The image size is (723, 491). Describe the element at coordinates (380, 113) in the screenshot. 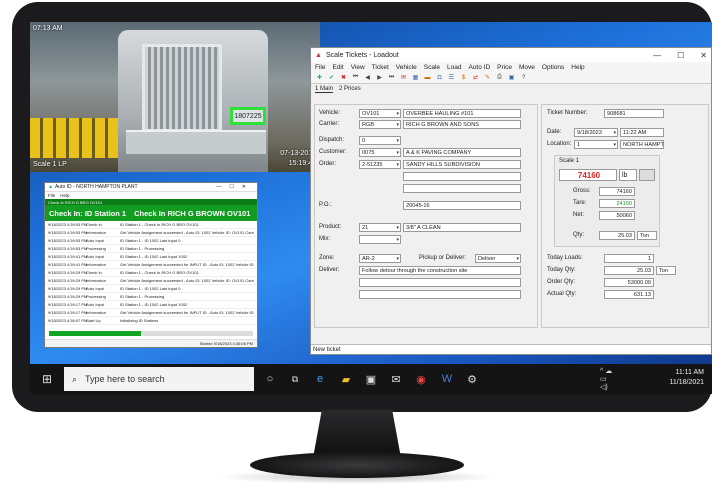

I see `vehicle-select: OV101` at that location.